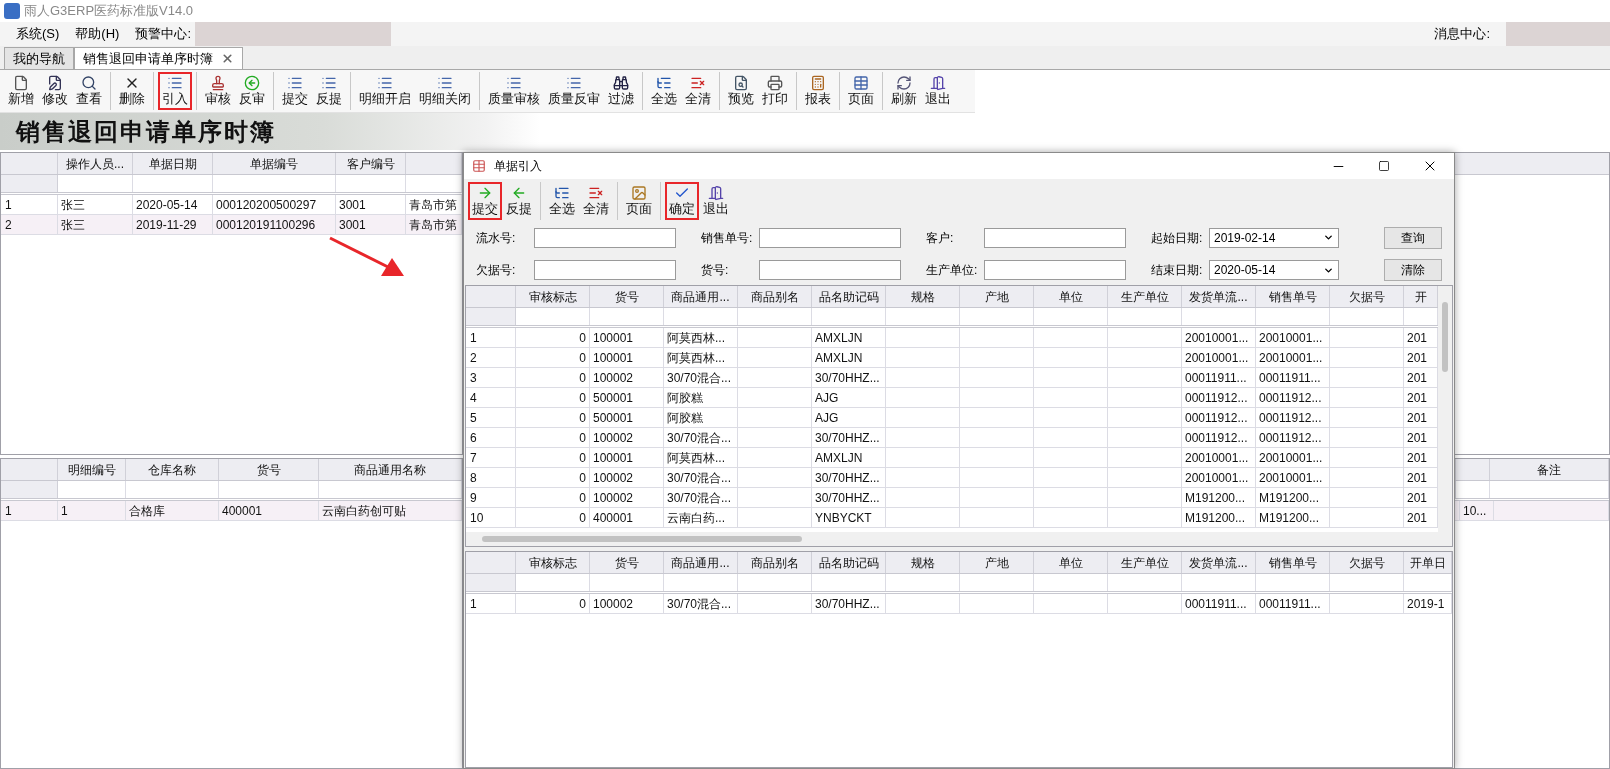 This screenshot has width=1610, height=769. I want to click on table-row: 5 0 500001 阿胶糕 AJG 00011912... 00011912... 201, so click(952, 418).